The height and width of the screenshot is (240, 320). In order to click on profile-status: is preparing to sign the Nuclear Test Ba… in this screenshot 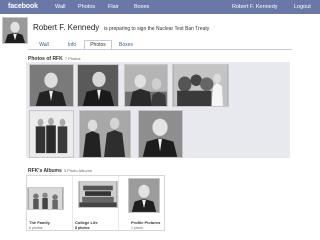, I will do `click(157, 29)`.